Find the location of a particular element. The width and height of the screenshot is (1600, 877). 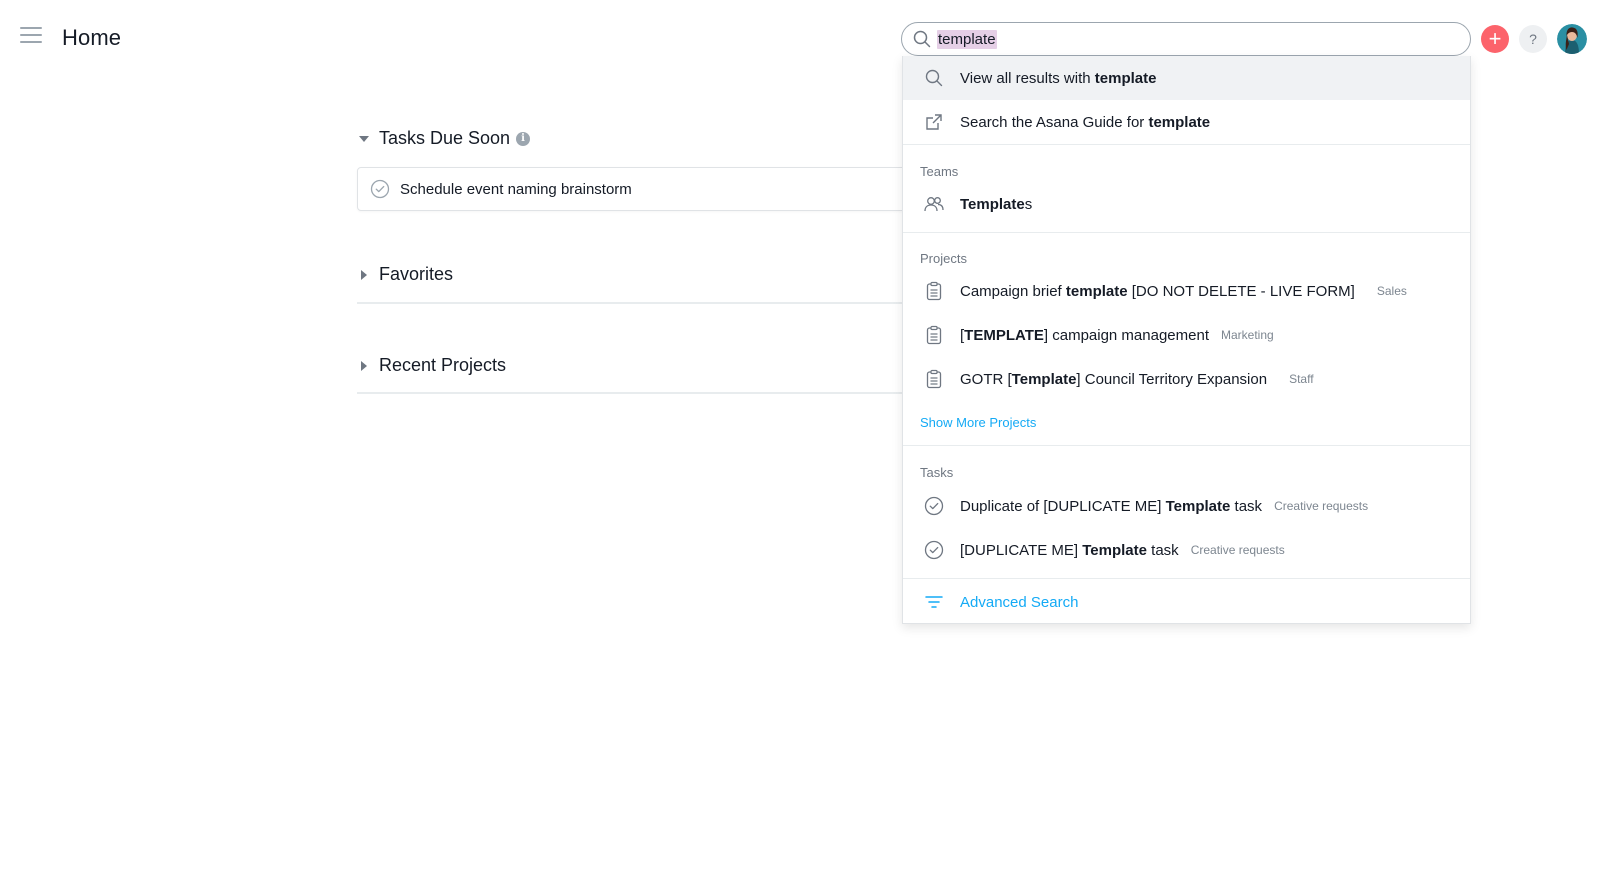

team-result-item: Templates is located at coordinates (1186, 204).